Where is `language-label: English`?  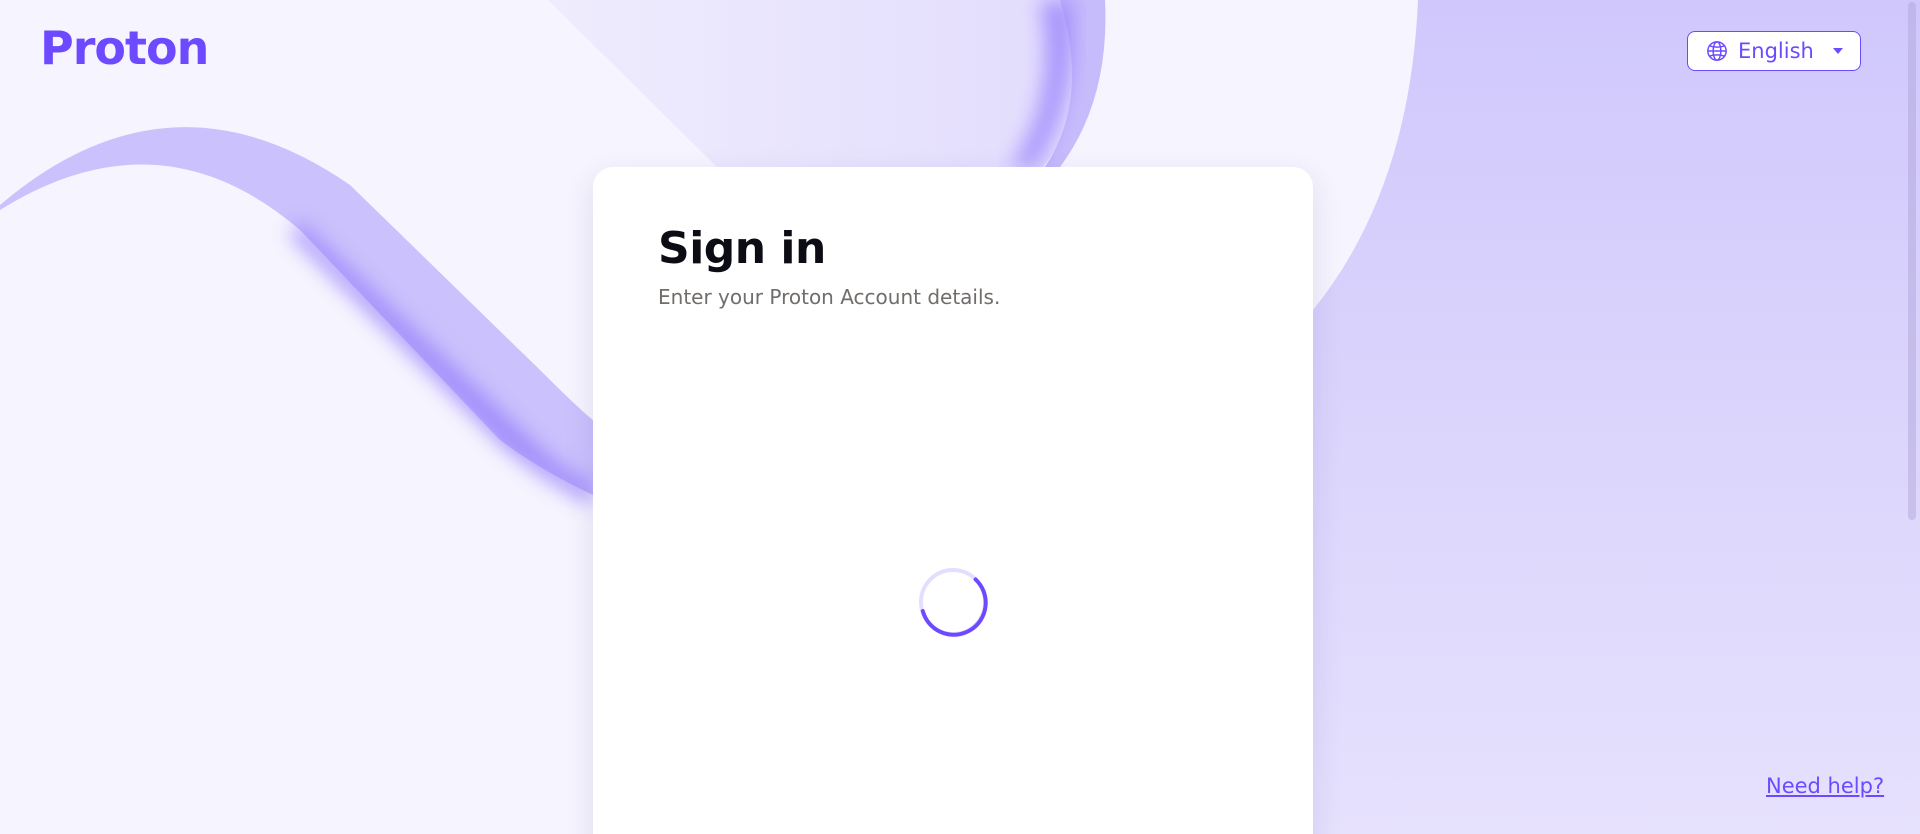
language-label: English is located at coordinates (1776, 51).